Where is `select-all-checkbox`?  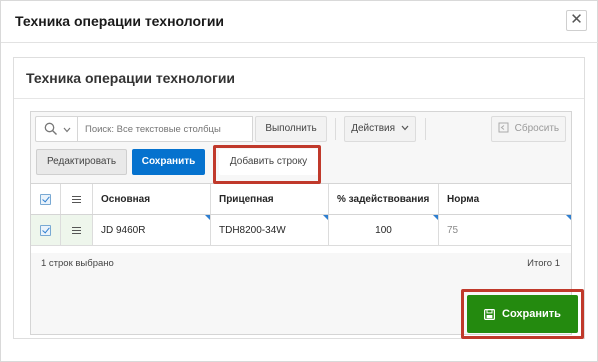
select-all-checkbox is located at coordinates (45, 199).